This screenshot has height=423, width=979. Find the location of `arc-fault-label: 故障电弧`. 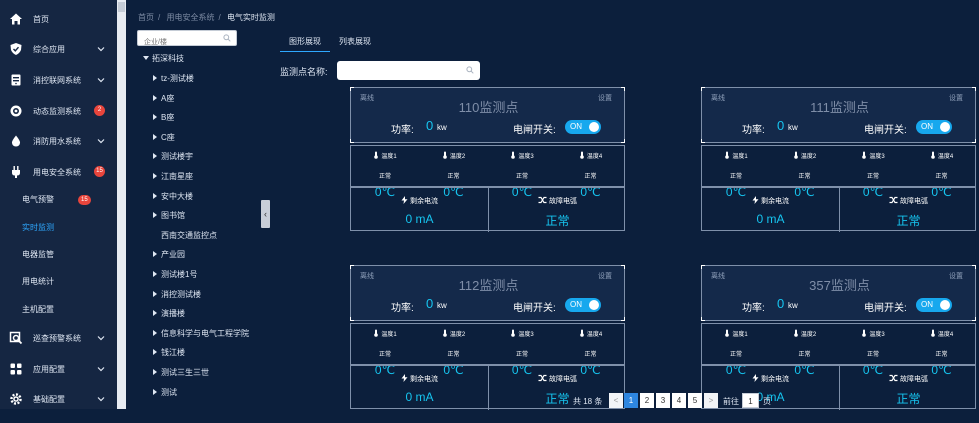

arc-fault-label: 故障电弧 is located at coordinates (908, 379).